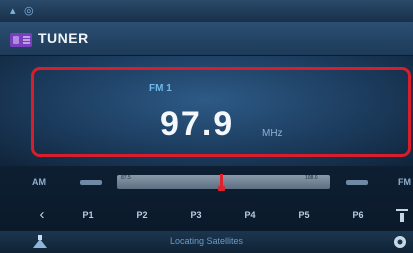 This screenshot has height=253, width=413. Describe the element at coordinates (88, 215) in the screenshot. I see `preset-button-p1: P1` at that location.